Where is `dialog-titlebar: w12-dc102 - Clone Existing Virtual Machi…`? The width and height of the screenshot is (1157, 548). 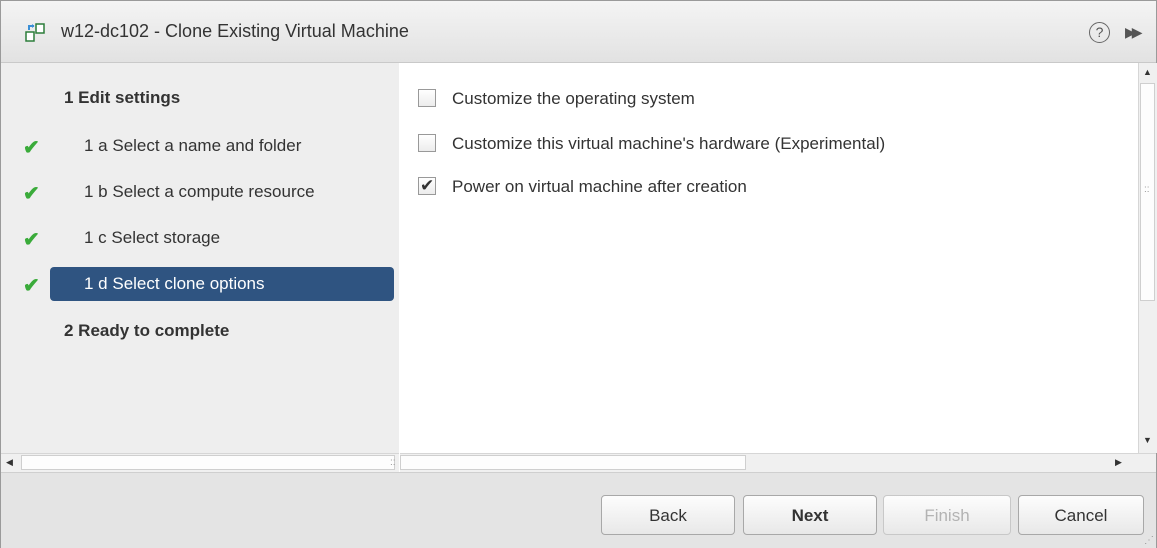 dialog-titlebar: w12-dc102 - Clone Existing Virtual Machi… is located at coordinates (578, 32).